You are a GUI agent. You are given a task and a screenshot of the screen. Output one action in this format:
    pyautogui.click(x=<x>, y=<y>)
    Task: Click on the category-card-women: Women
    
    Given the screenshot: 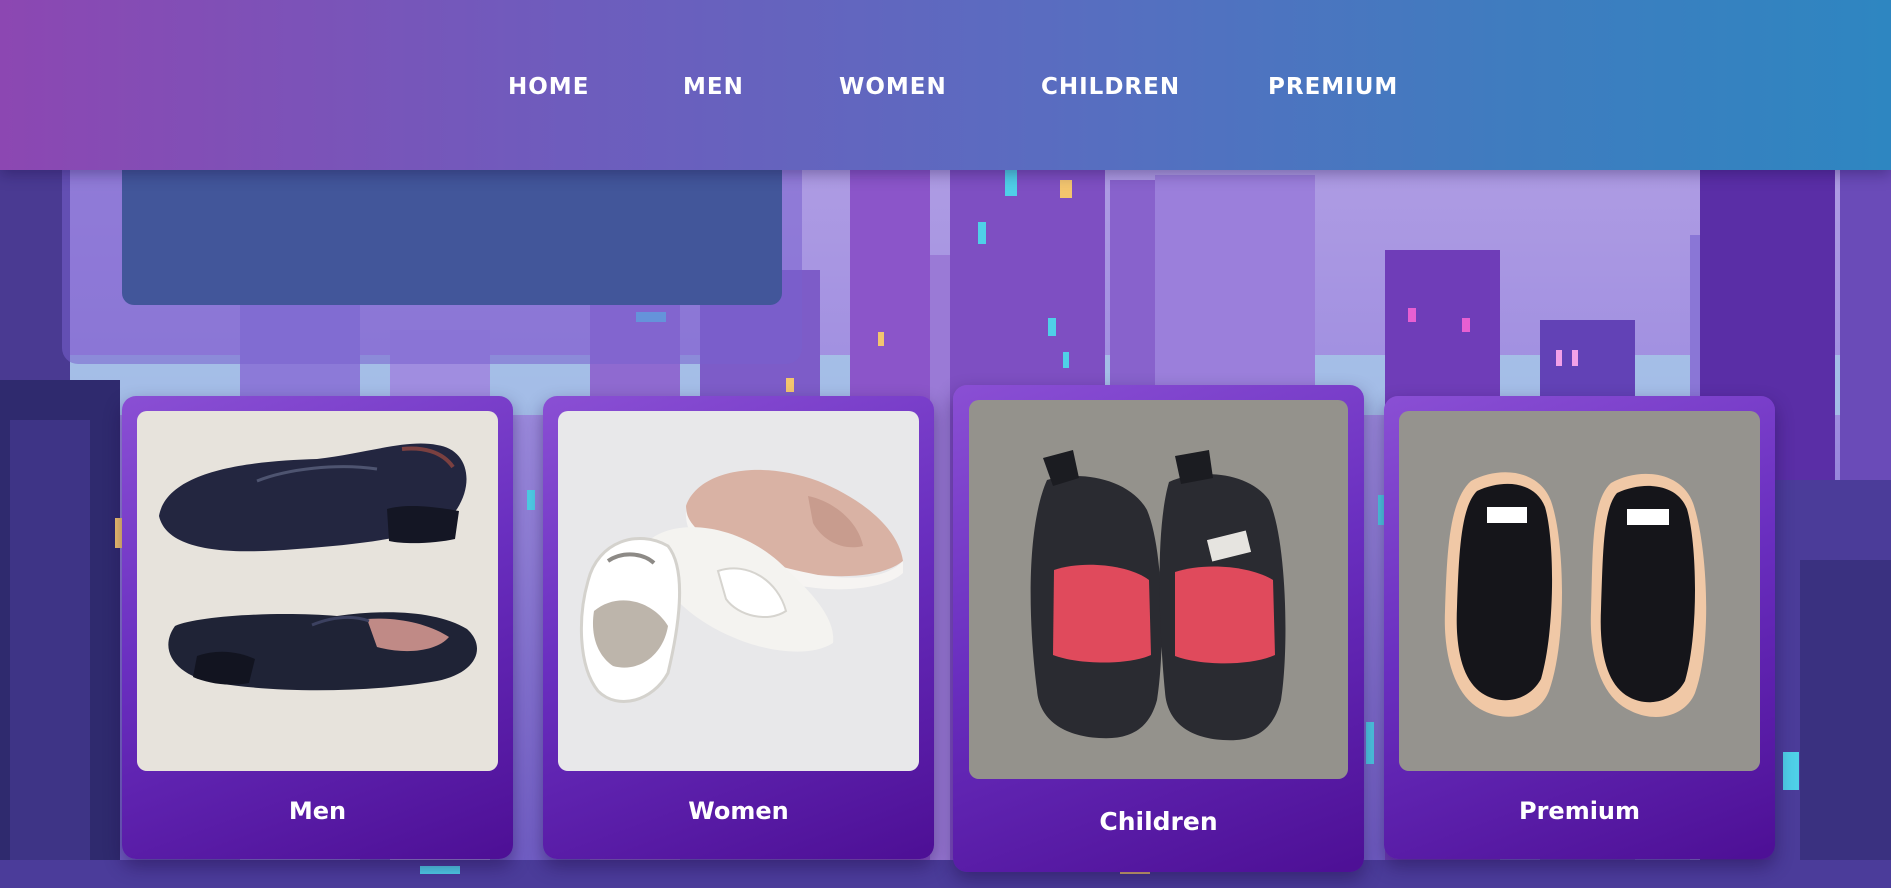 What is the action you would take?
    pyautogui.click(x=738, y=627)
    